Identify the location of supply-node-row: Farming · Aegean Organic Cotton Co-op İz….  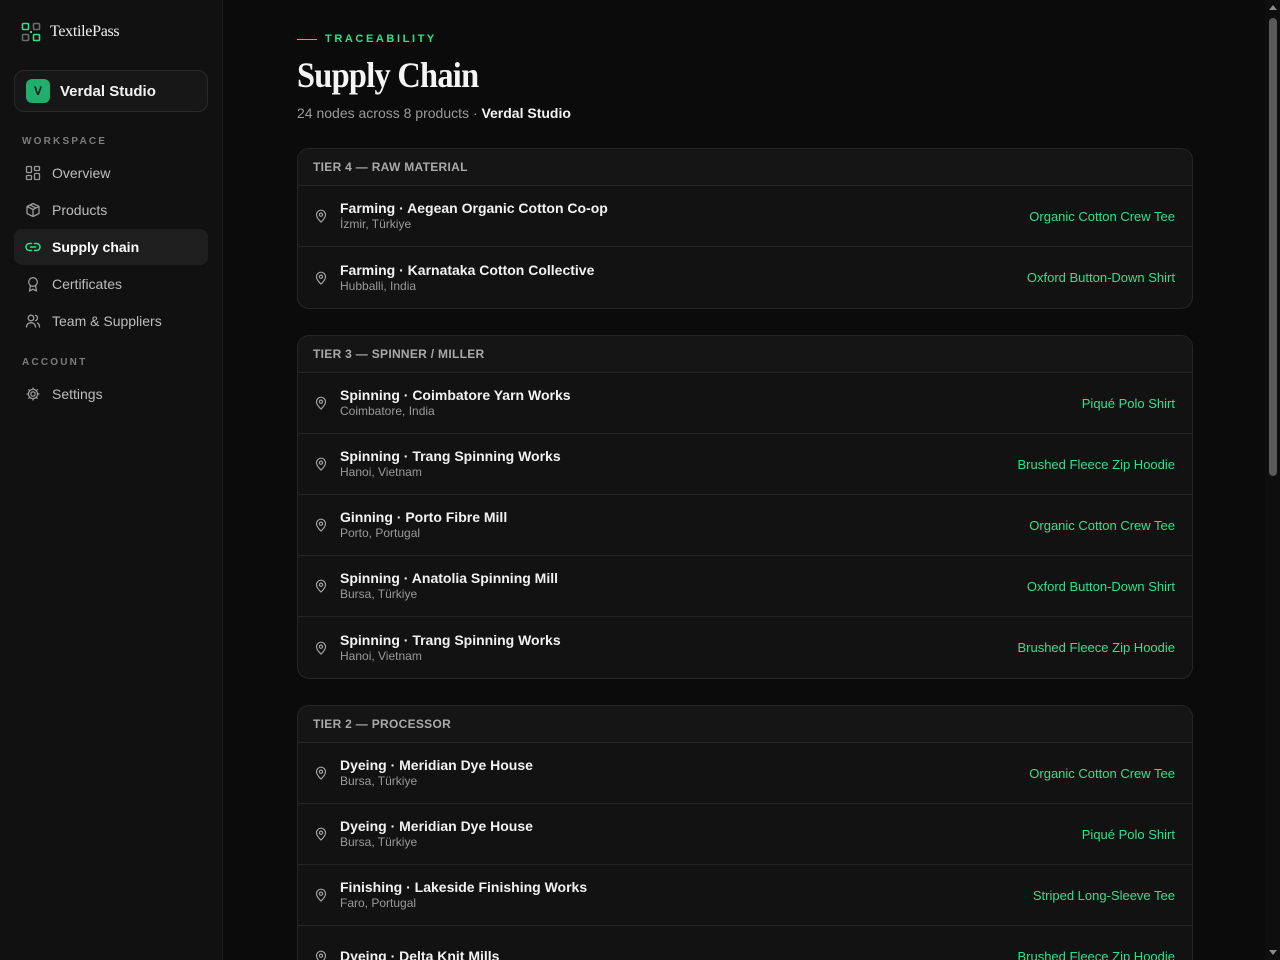
(745, 216).